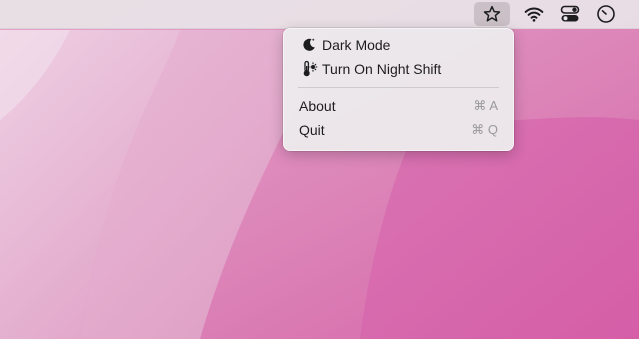 This screenshot has width=639, height=339. I want to click on star-icon, so click(492, 13).